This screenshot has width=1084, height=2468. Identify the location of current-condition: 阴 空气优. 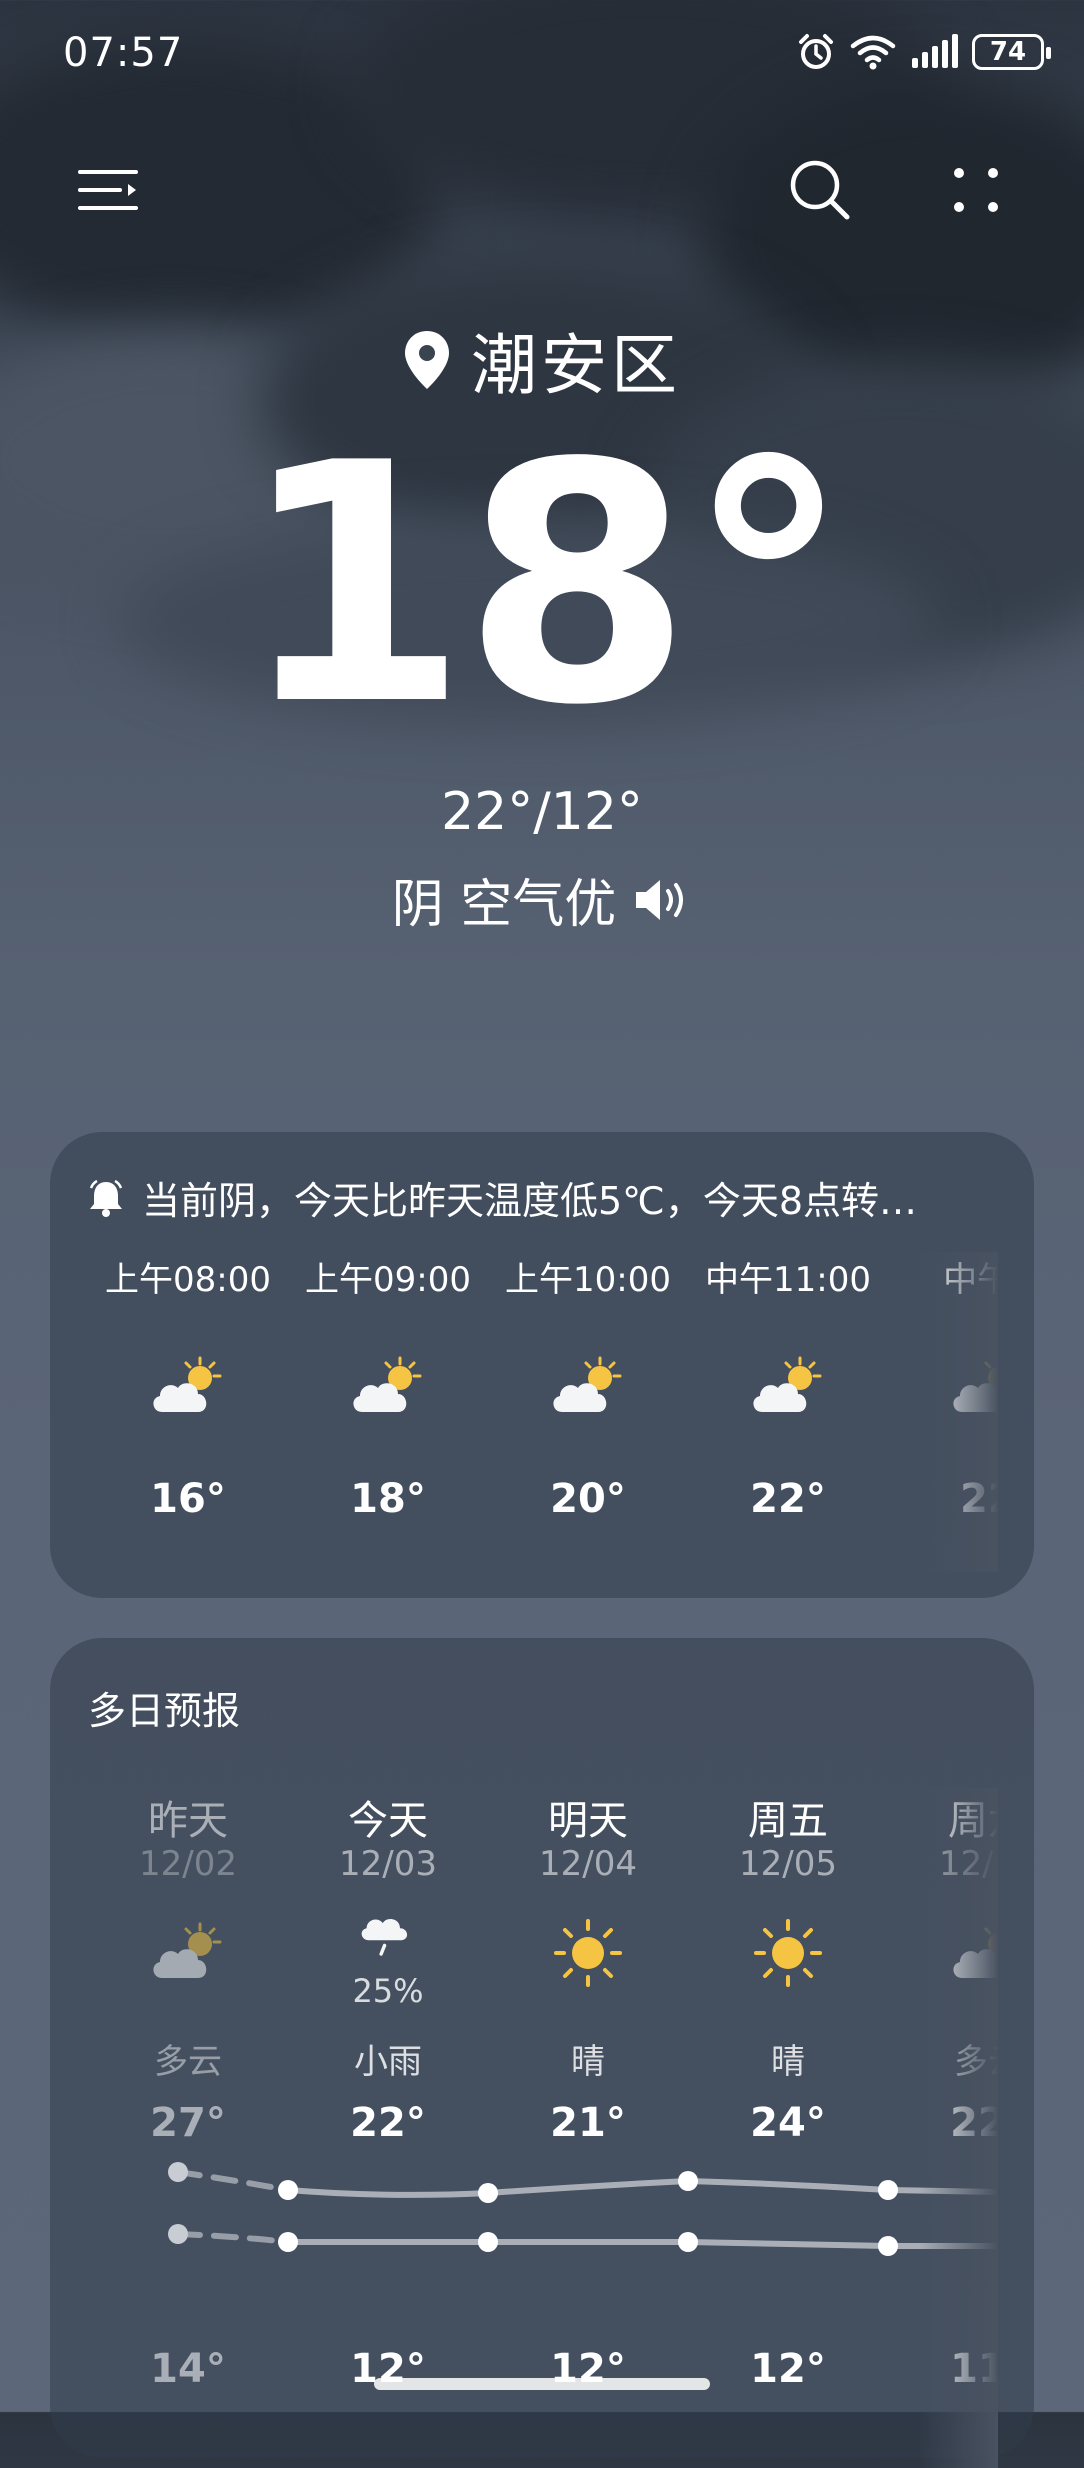
(542, 899).